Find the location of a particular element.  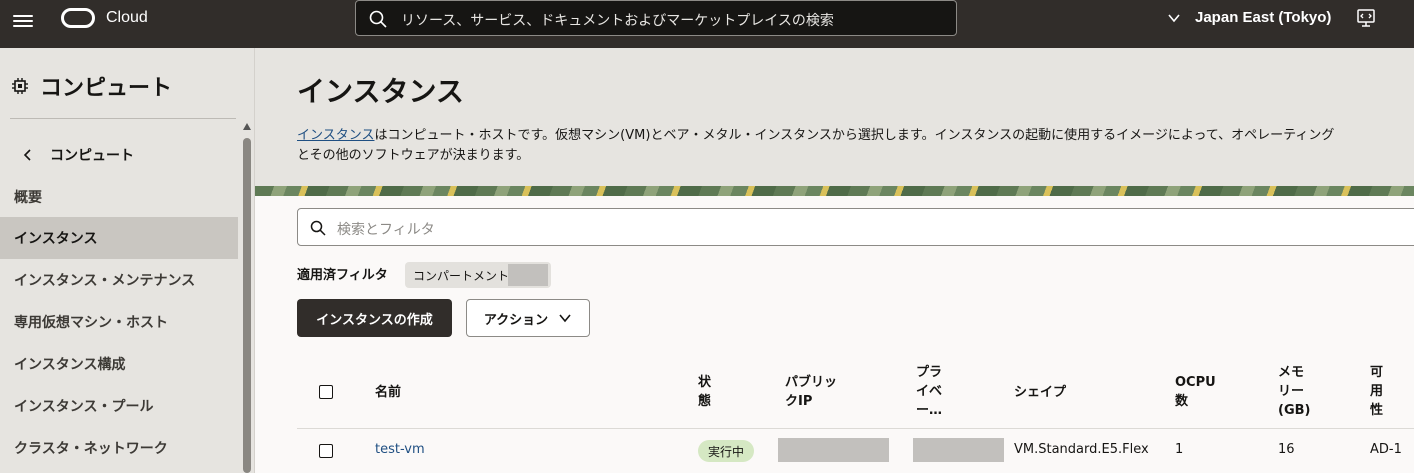

column-header-state-line: 態 is located at coordinates (705, 401).